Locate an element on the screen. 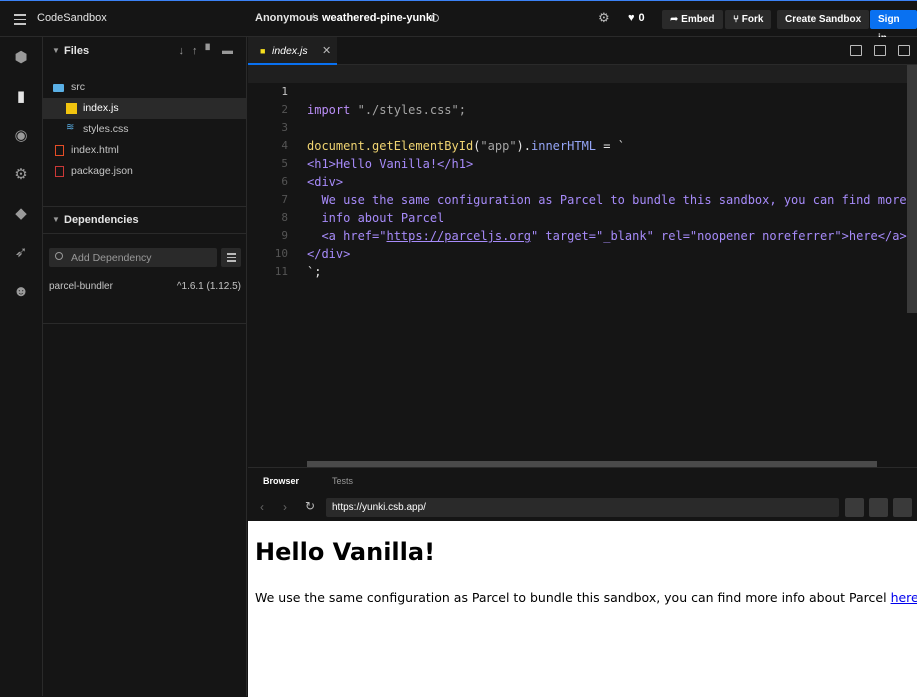 The image size is (917, 697). code-token: `; is located at coordinates (314, 272).